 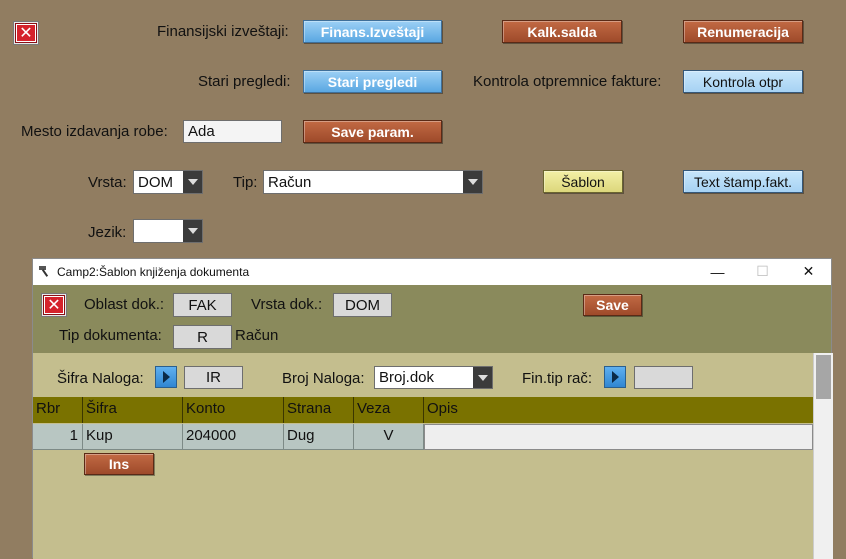 I want to click on tip-dokumenta-field: R, so click(x=202, y=337).